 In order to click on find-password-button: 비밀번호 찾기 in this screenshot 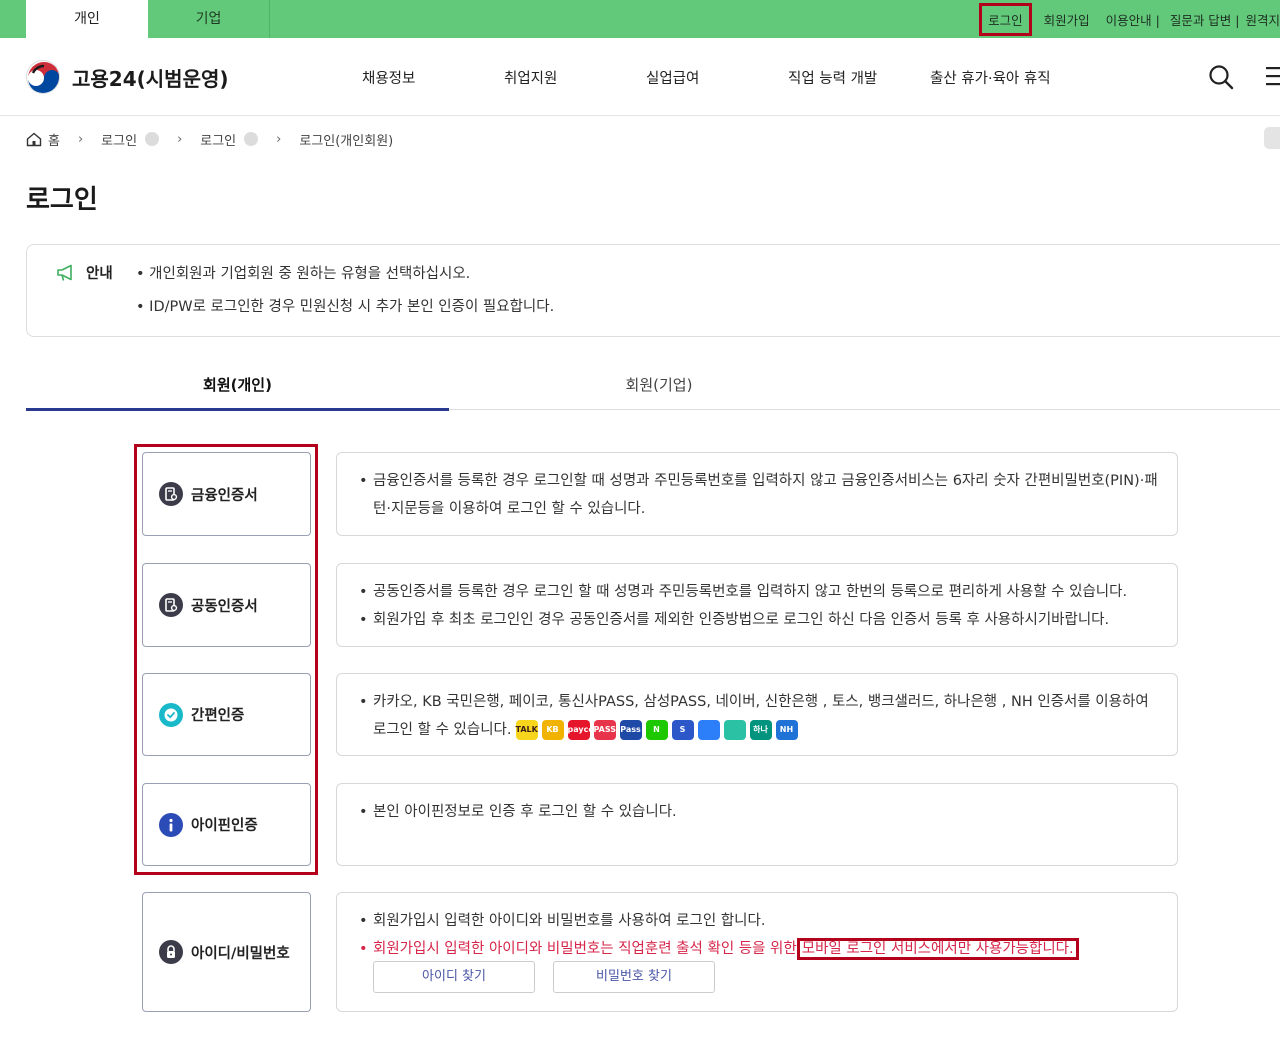, I will do `click(634, 977)`.